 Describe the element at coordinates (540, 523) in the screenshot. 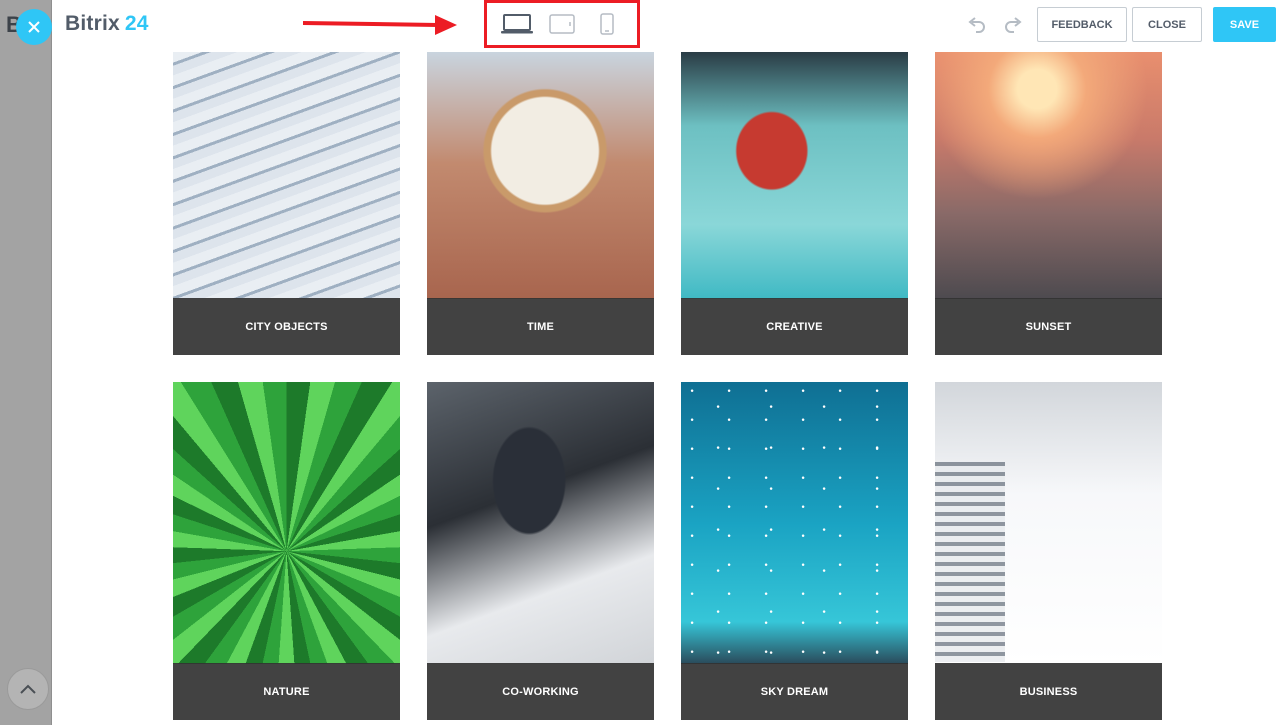

I see `co-working-image` at that location.